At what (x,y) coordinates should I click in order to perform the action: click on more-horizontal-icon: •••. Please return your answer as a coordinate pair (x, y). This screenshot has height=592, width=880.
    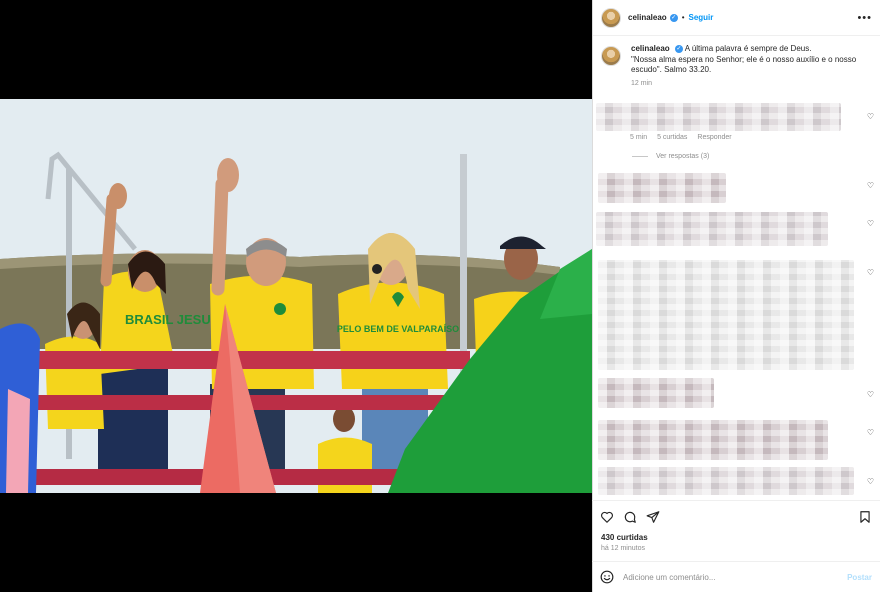
    Looking at the image, I should click on (864, 17).